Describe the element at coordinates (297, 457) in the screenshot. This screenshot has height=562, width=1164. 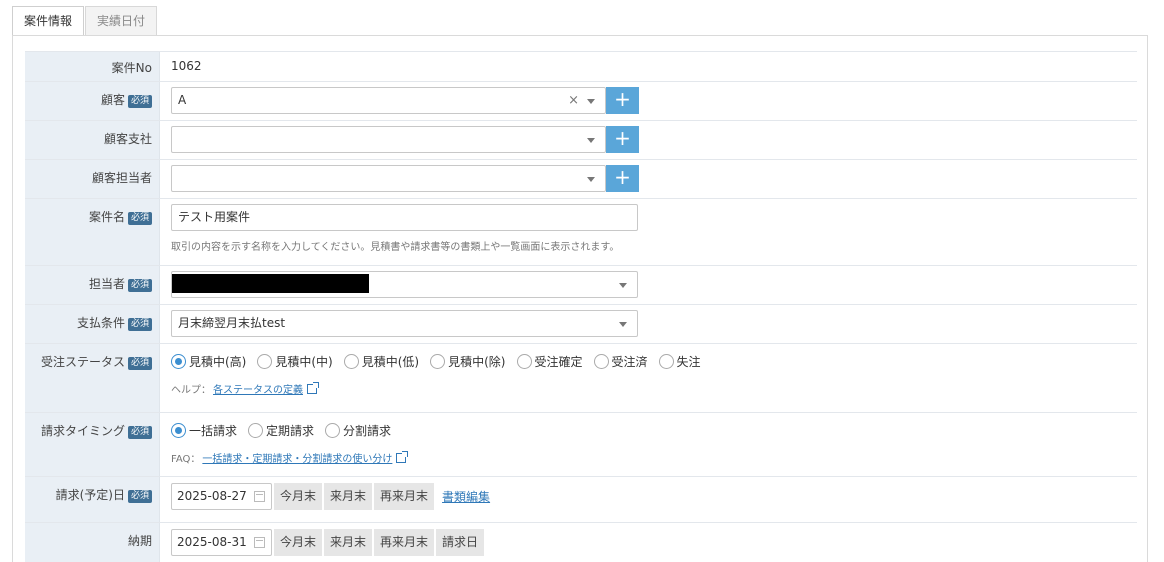
I see `billing-faq-link: 一括請求・定期請求・分割請求の使い分け` at that location.